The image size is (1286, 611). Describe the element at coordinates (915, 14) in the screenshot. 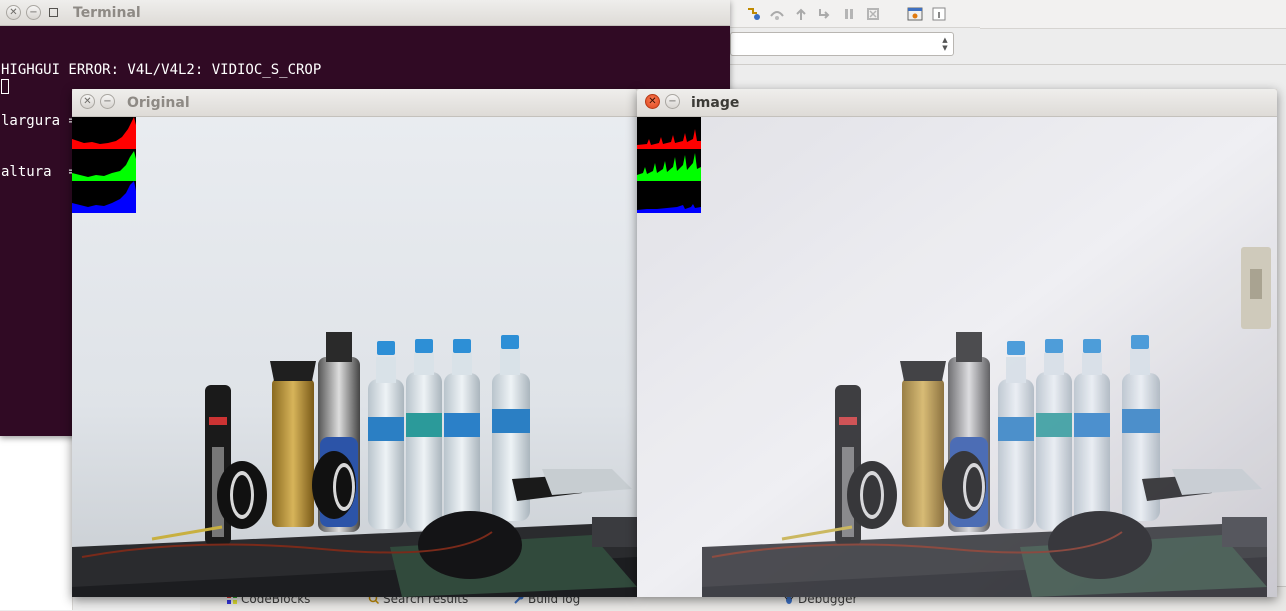

I see `debug-window-icon` at that location.